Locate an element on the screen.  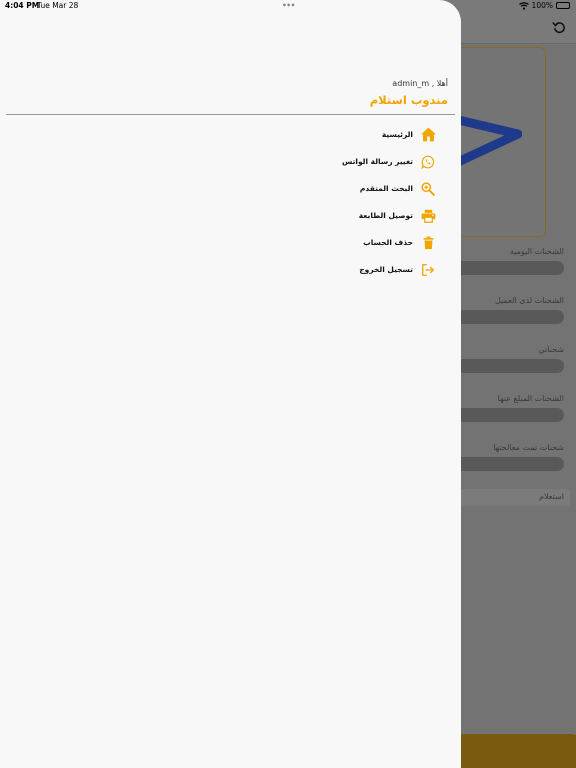
menu-item-label: توصيل الطابعة is located at coordinates (385, 215).